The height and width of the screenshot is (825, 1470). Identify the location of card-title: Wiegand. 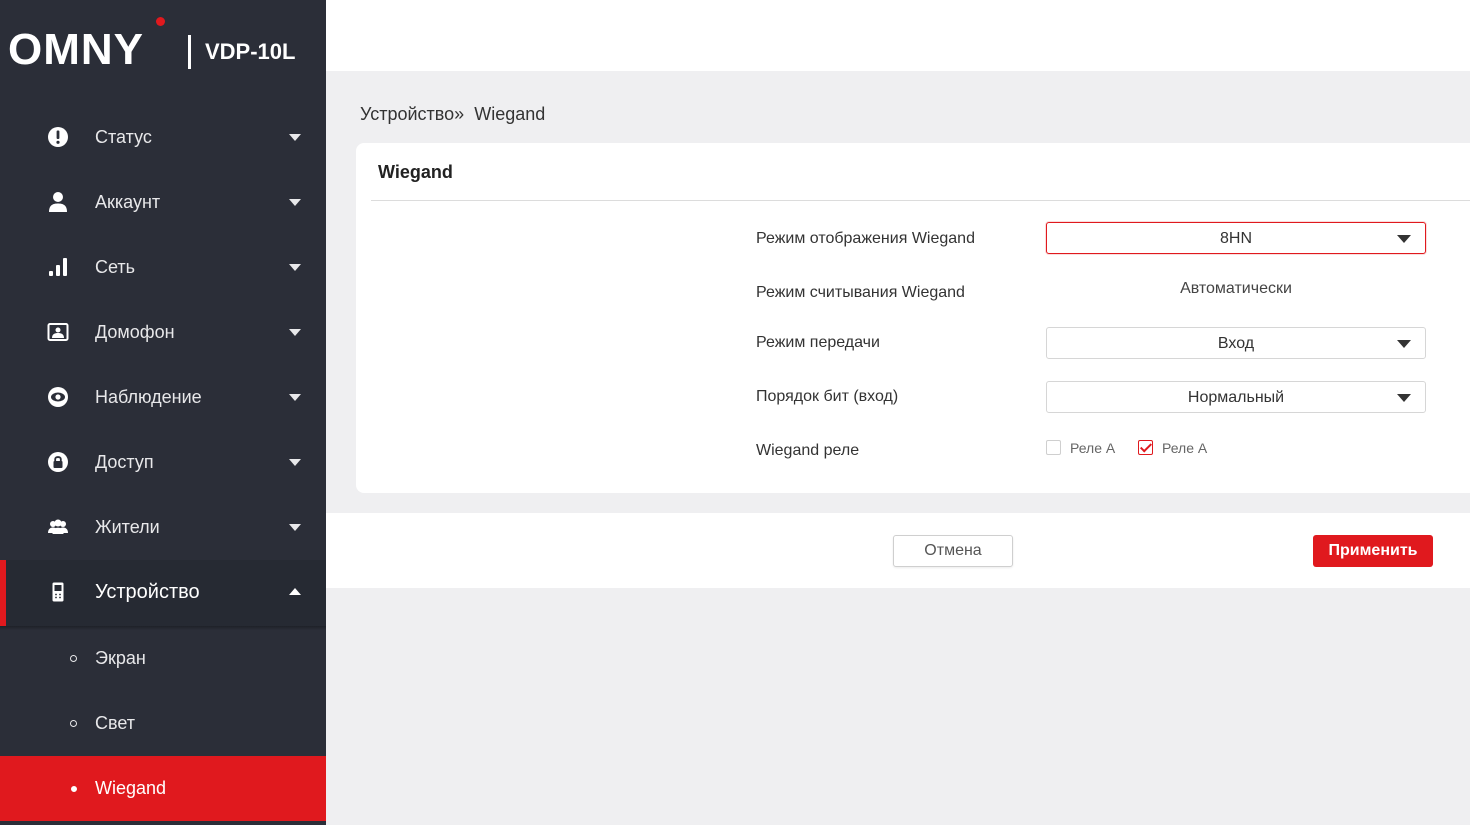
(415, 172).